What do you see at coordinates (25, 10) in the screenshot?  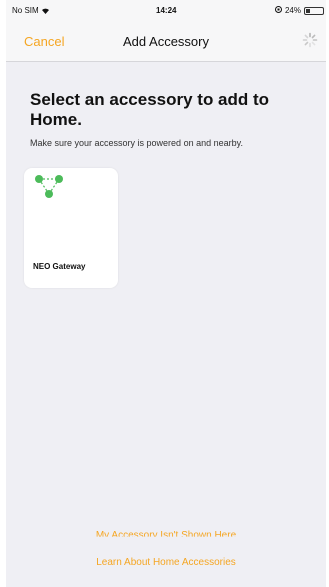 I see `carrier-text: No SIM` at bounding box center [25, 10].